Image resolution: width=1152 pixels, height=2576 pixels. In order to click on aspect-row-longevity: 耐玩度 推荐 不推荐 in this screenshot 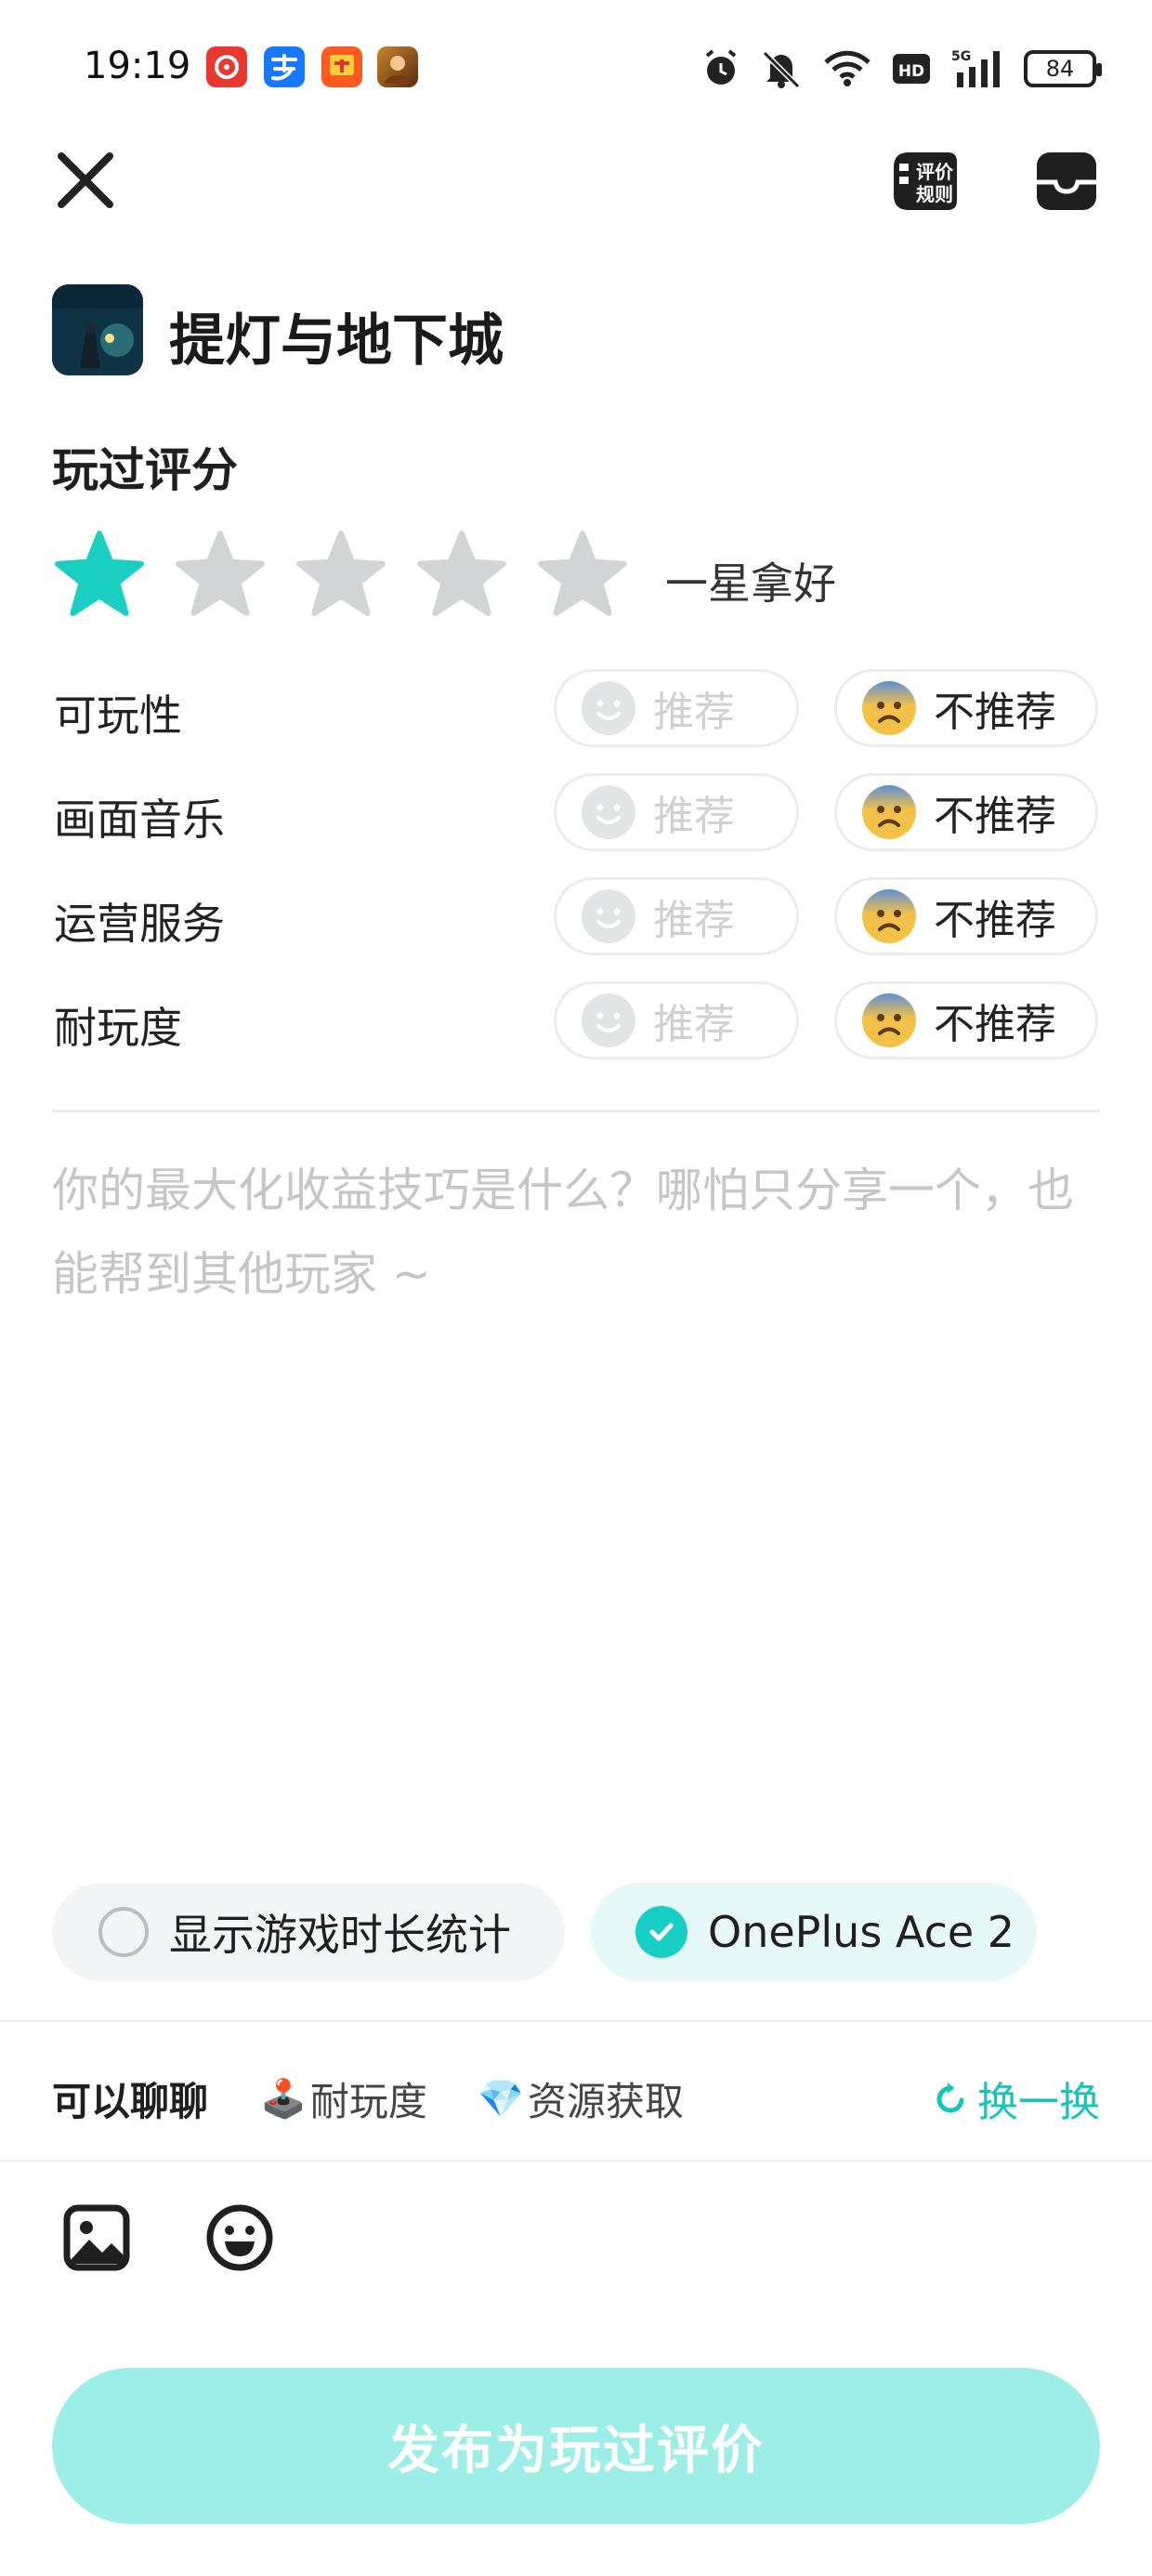, I will do `click(576, 1020)`.